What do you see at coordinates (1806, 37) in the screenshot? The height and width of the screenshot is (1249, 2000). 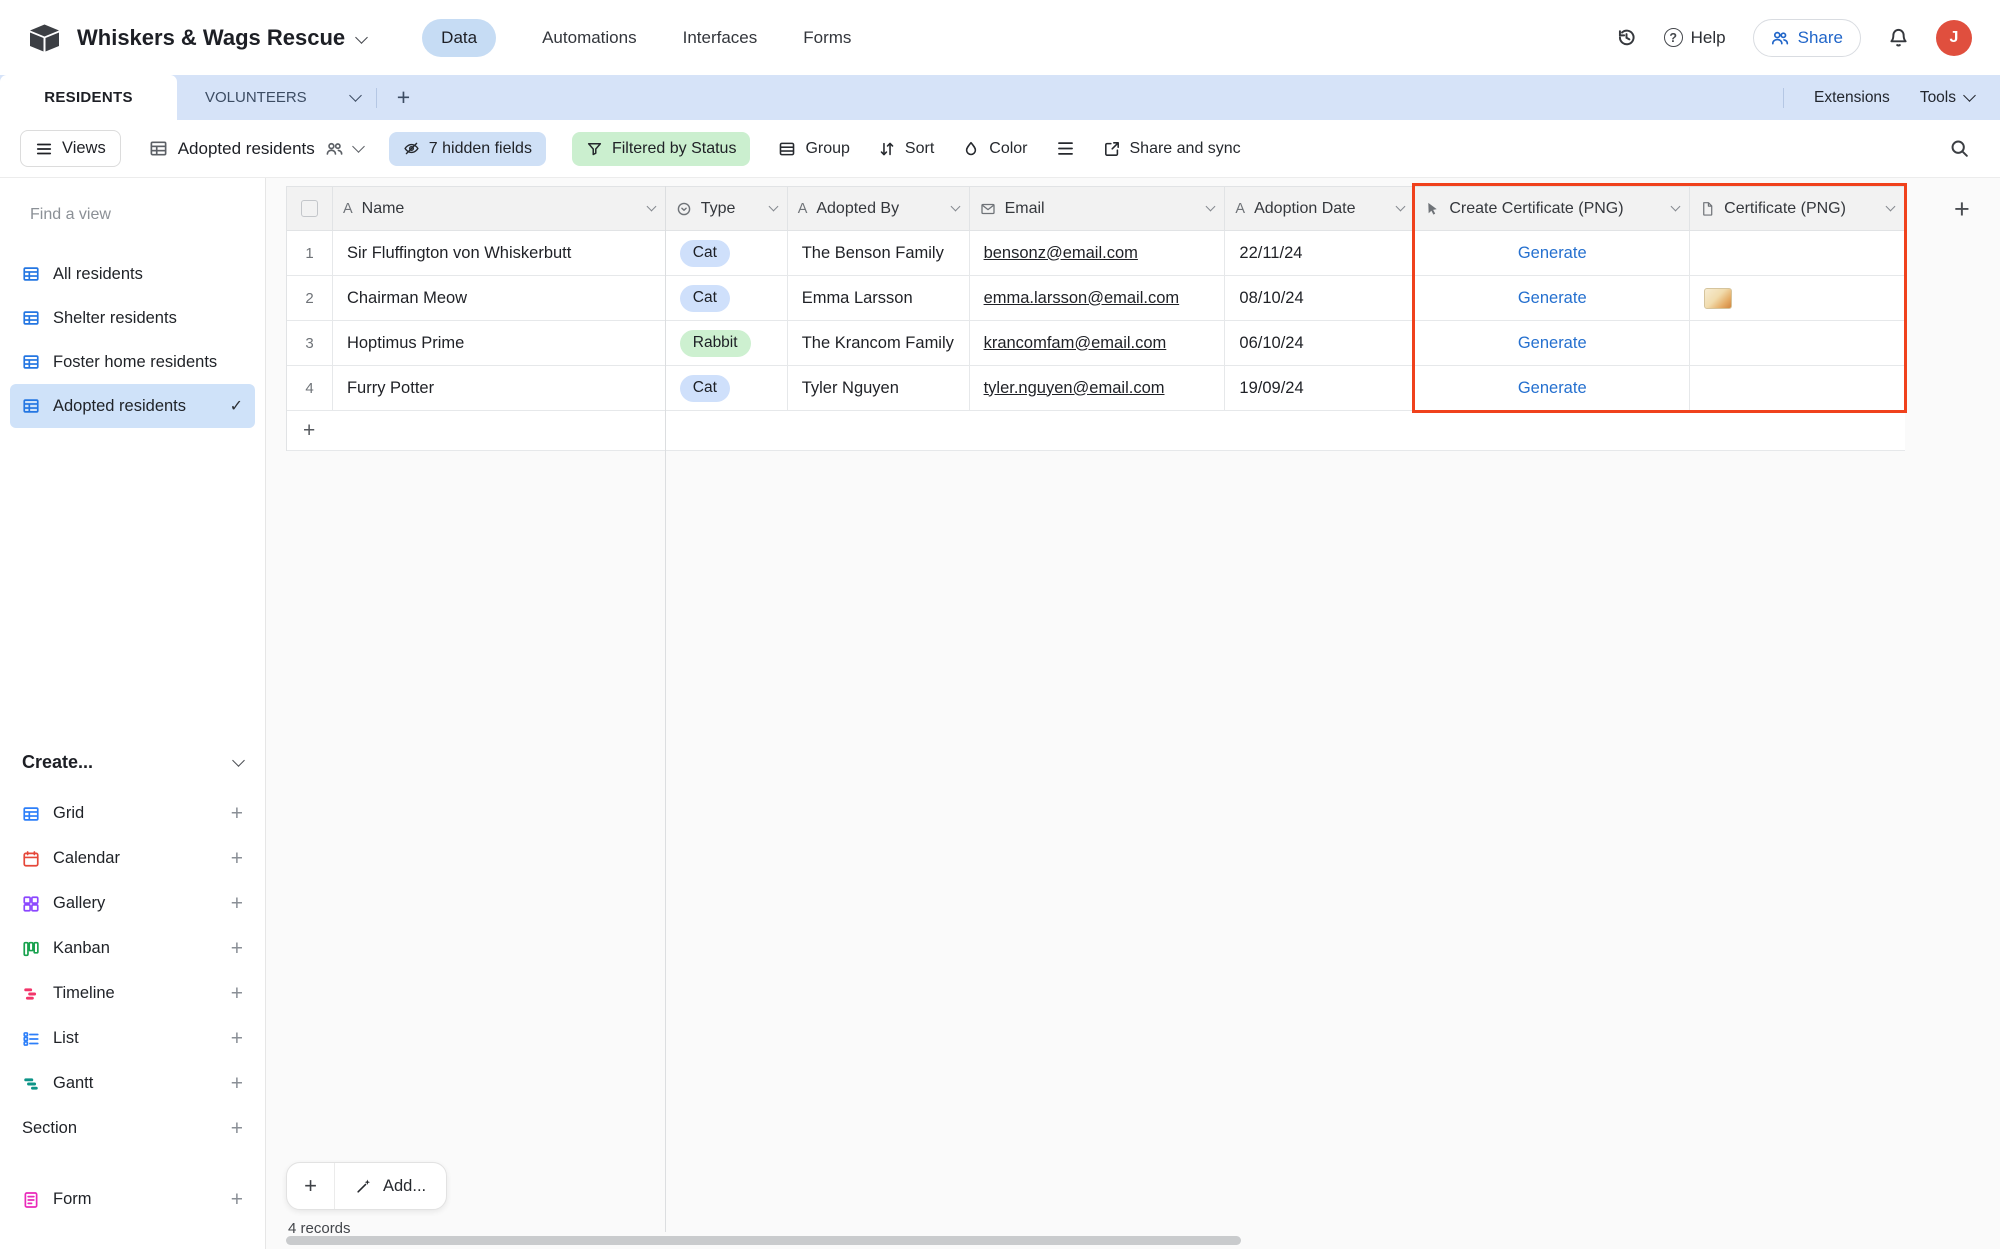 I see `share-button: Share` at bounding box center [1806, 37].